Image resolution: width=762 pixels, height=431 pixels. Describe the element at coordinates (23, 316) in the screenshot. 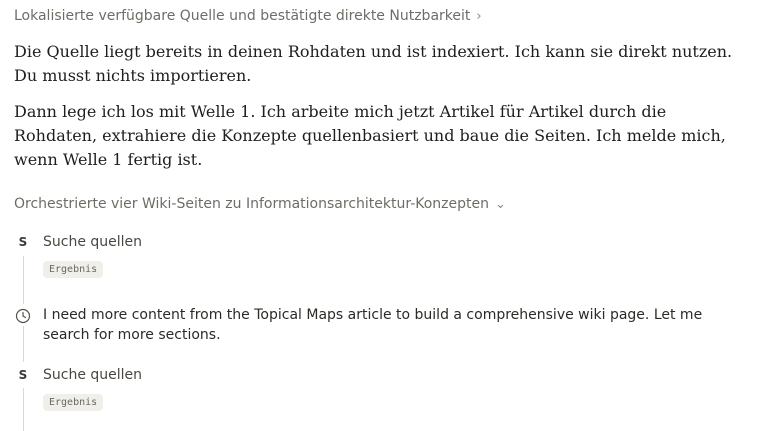

I see `clock-icon` at that location.